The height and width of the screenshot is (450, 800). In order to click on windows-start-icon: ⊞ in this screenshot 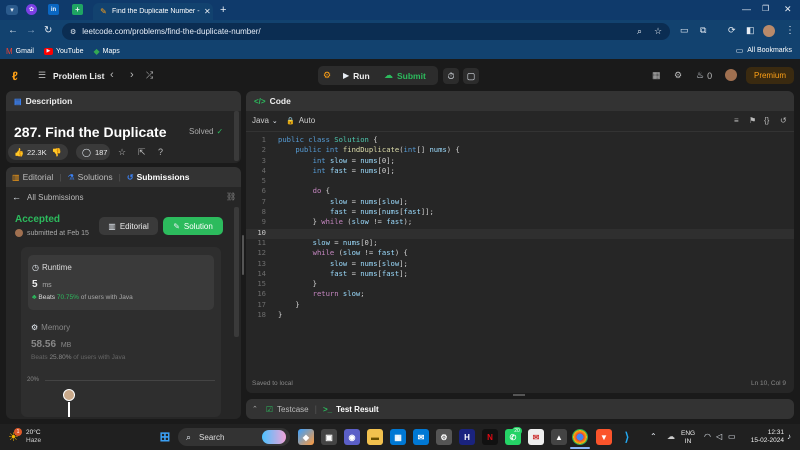, I will do `click(165, 437)`.